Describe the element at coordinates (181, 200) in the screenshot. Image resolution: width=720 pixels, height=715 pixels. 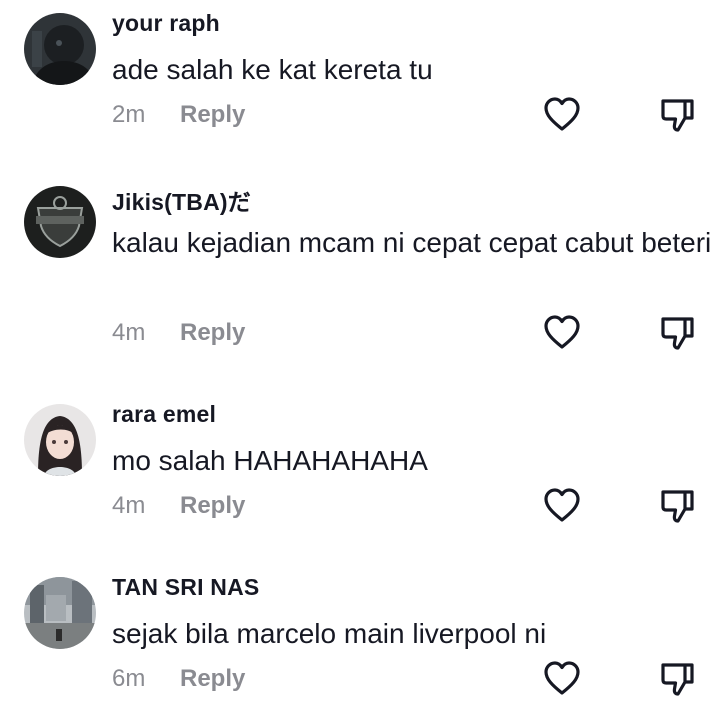
I see `comment-username: Jikis(TBA)だ` at that location.